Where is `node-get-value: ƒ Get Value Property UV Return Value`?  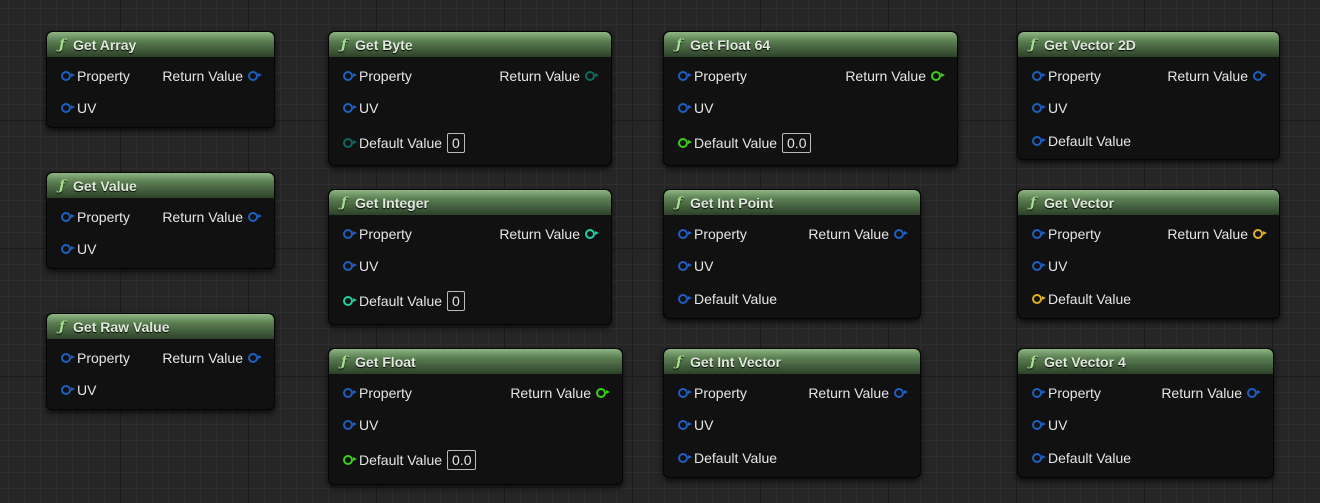 node-get-value: ƒ Get Value Property UV Return Value is located at coordinates (160, 220).